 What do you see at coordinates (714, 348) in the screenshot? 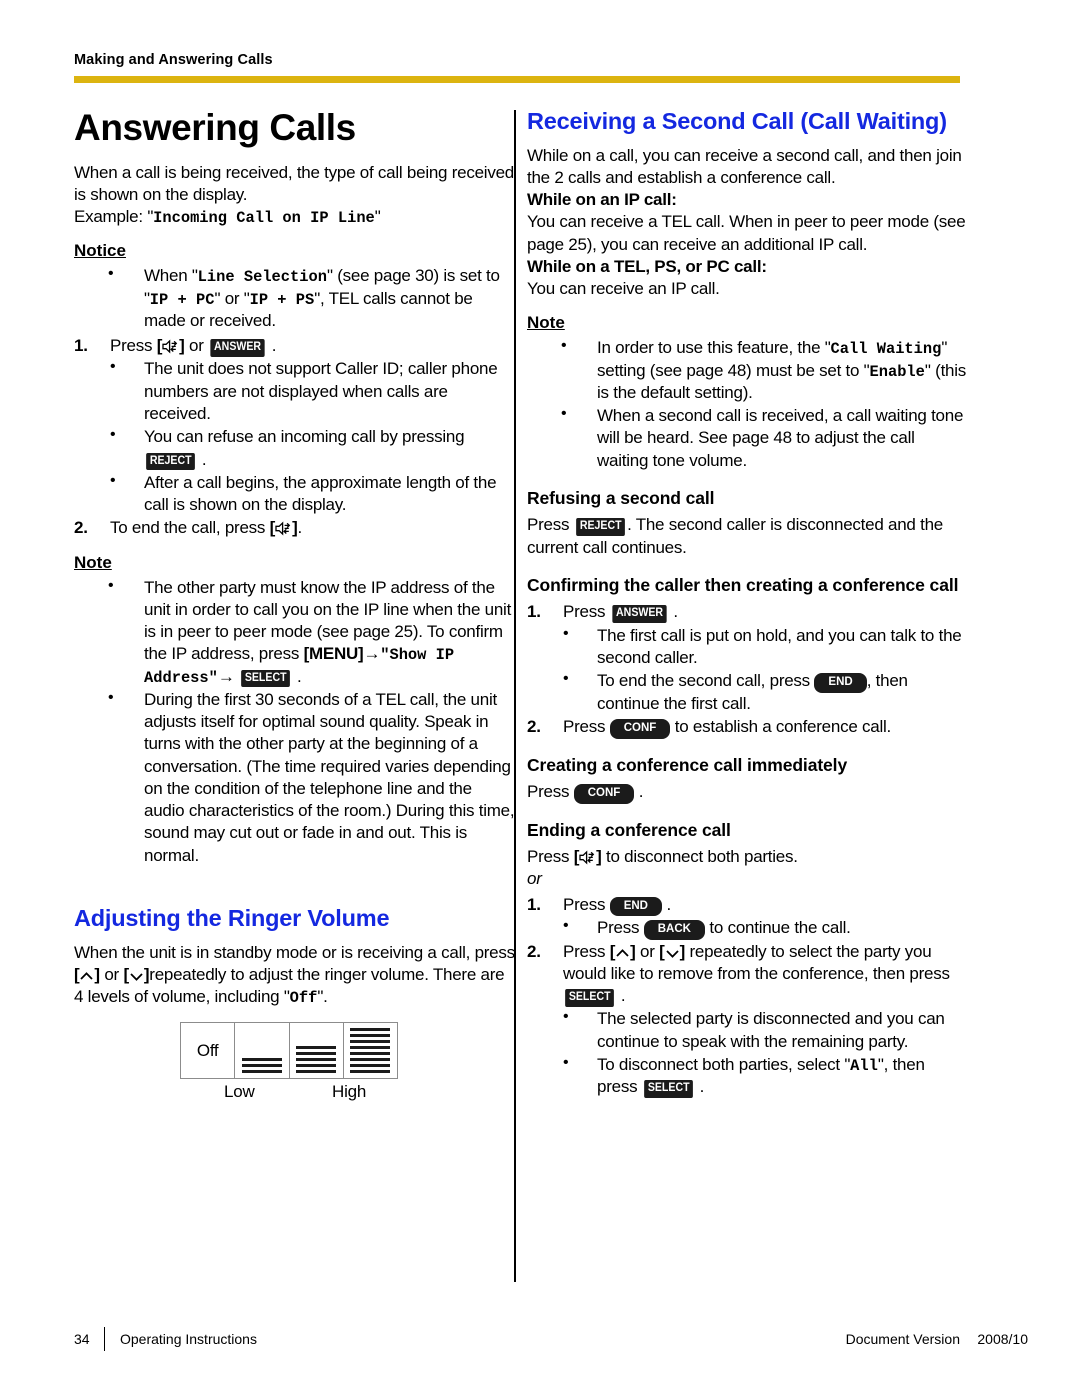
I see `note2-text-a: In order to use this feature, the "` at bounding box center [714, 348].